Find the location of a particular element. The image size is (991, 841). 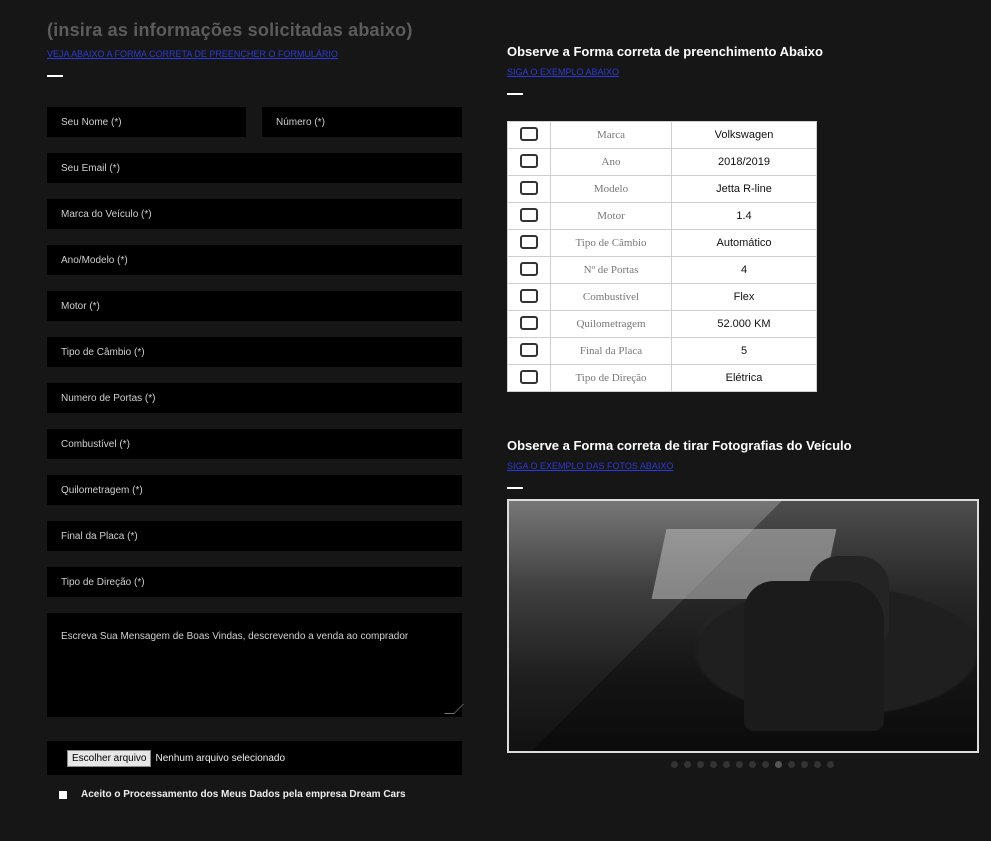

spec-row: Tipo de Direção Elétrica is located at coordinates (662, 378).